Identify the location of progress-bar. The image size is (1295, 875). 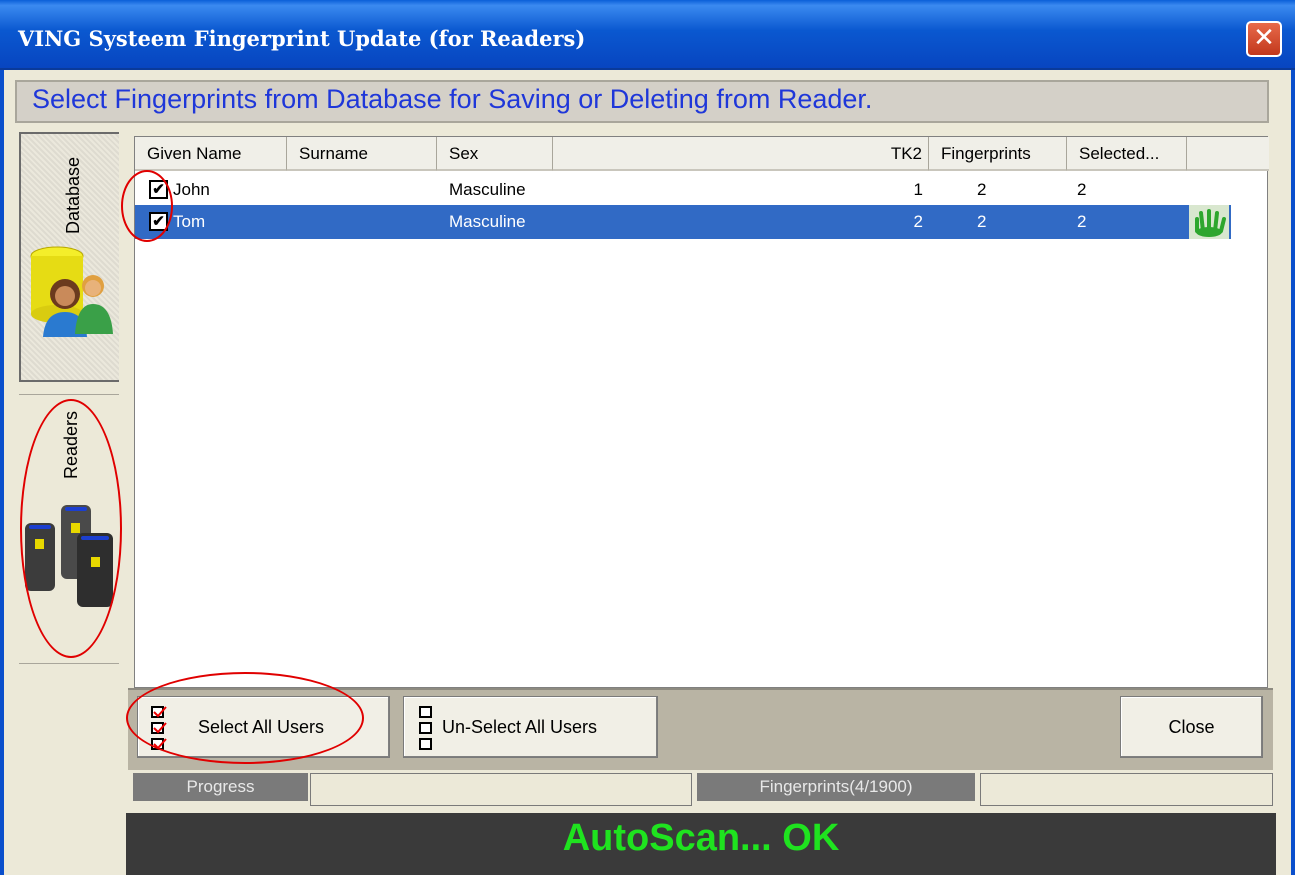
(501, 789).